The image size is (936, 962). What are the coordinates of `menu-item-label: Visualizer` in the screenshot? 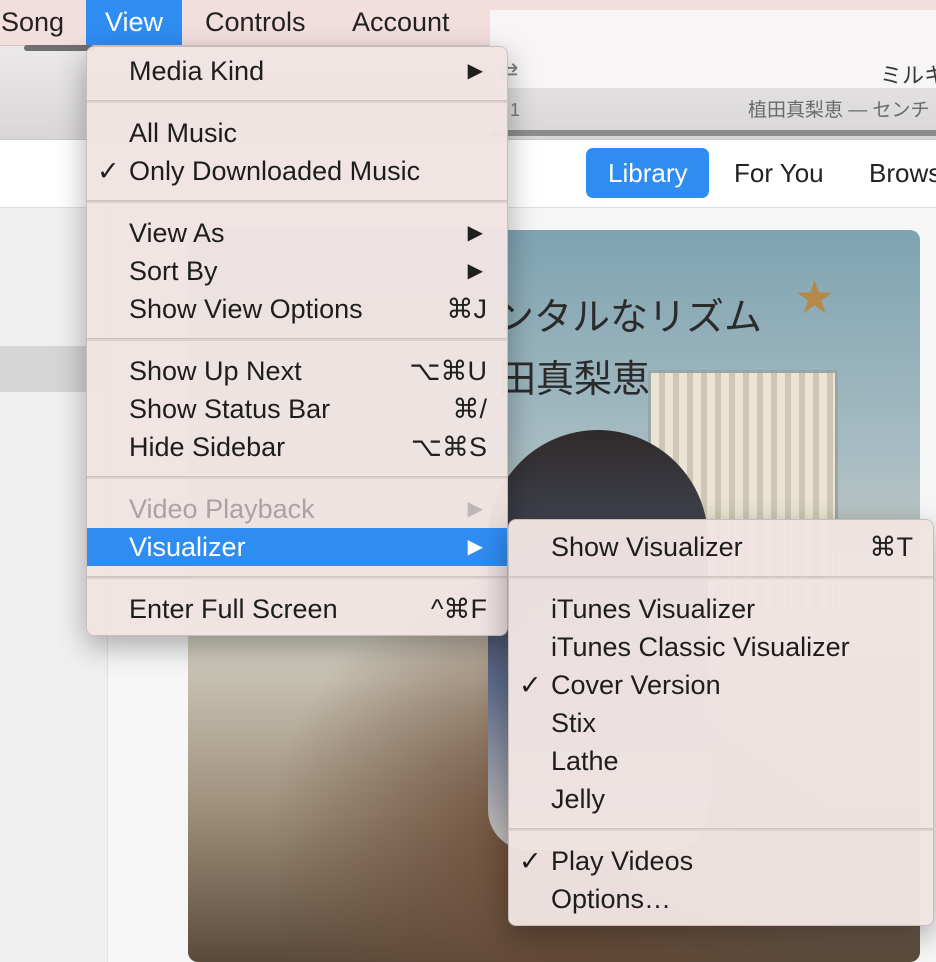 It's located at (187, 547).